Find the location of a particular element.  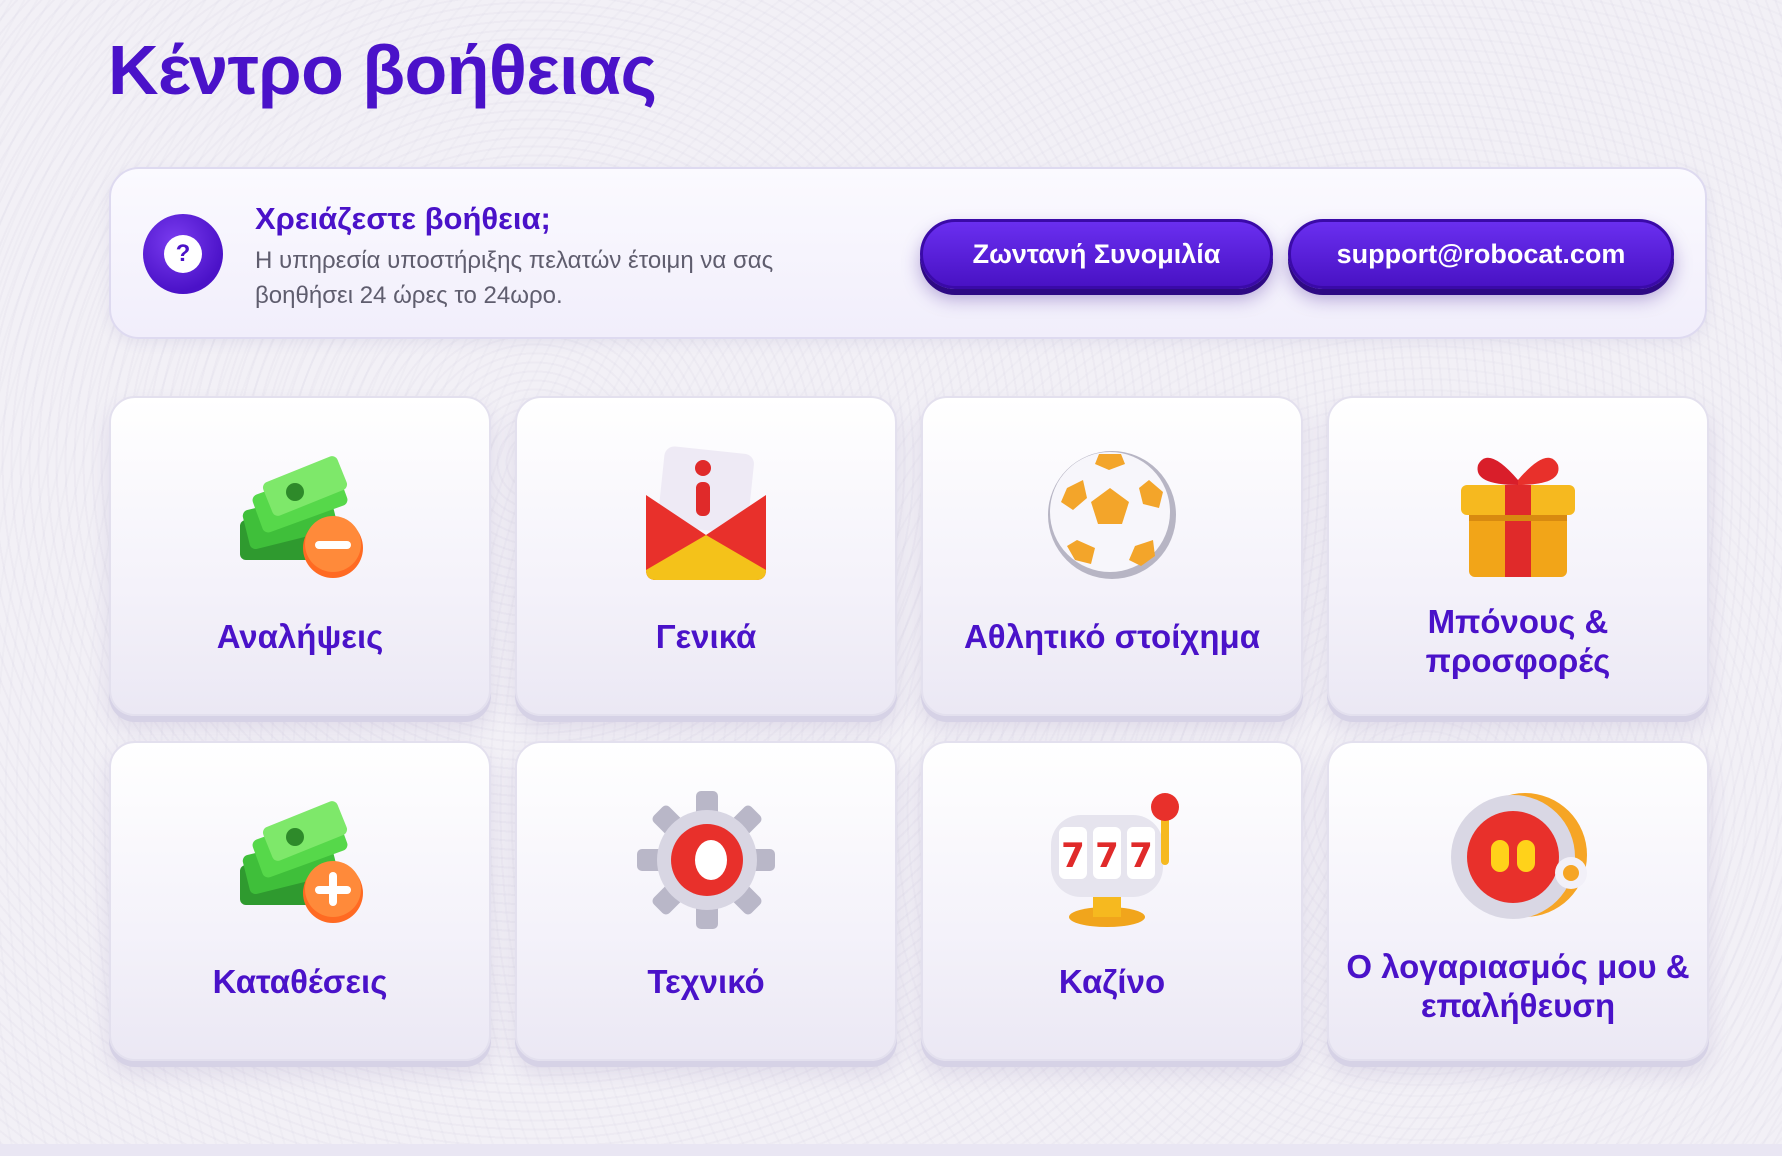

category-bonuses-offers: Μπόνους & προσφορές is located at coordinates (1518, 556).